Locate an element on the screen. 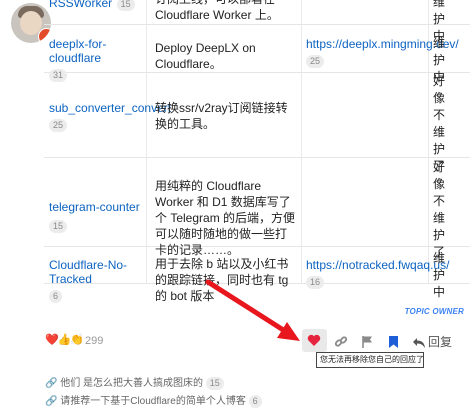 This screenshot has height=419, width=474. repo-url-link: https://notracked.fwqaq.us/ is located at coordinates (377, 265).